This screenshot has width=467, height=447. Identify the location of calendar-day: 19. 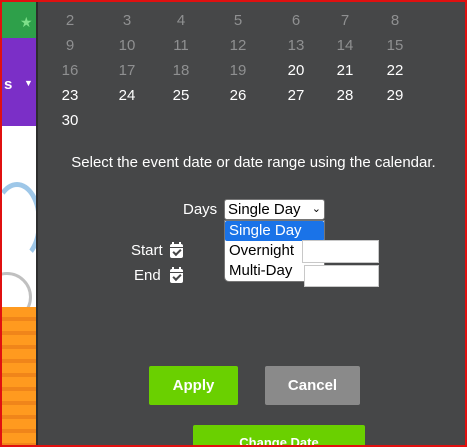
(238, 70).